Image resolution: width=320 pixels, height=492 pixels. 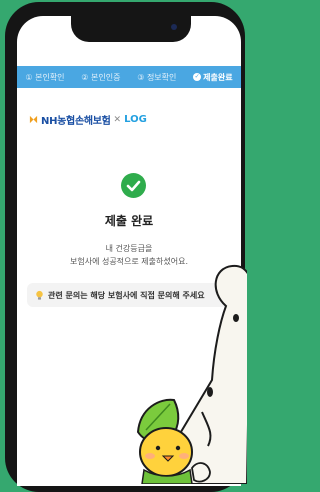 I want to click on camera-icon, so click(x=174, y=27).